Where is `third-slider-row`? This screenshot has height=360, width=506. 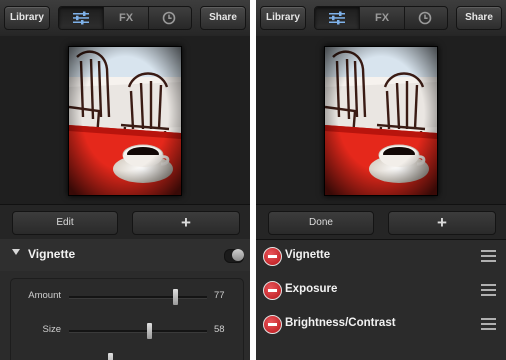
third-slider-row is located at coordinates (127, 355).